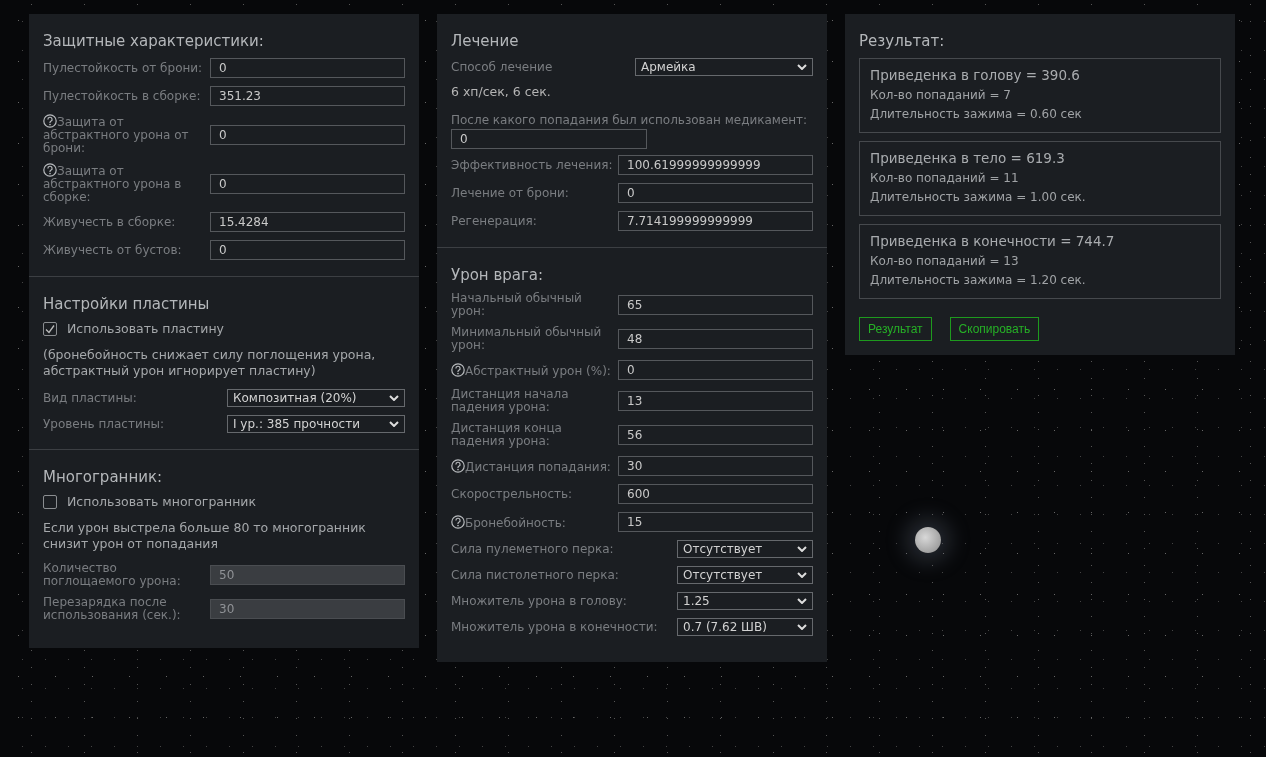  What do you see at coordinates (103, 477) in the screenshot?
I see `section-title: Многогранник:` at bounding box center [103, 477].